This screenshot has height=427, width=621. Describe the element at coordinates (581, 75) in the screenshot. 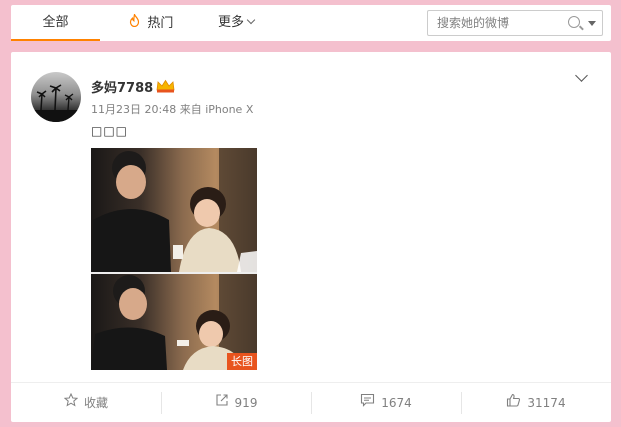

I see `more-options-chevron-icon` at that location.